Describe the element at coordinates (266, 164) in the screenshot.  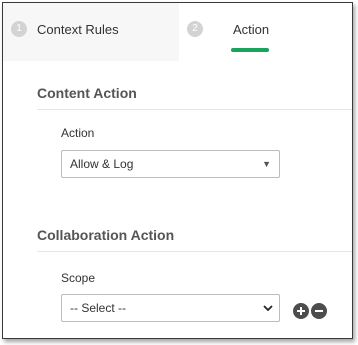
I see `caret-down-icon: ▼` at that location.